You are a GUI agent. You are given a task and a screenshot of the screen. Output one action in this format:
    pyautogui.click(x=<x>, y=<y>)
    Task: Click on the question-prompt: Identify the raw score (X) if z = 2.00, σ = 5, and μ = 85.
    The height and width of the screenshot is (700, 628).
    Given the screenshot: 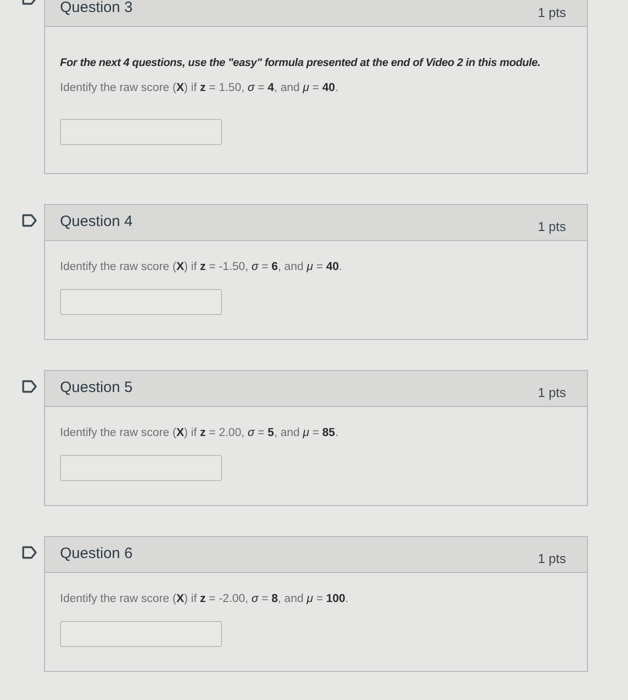 What is the action you would take?
    pyautogui.click(x=199, y=433)
    